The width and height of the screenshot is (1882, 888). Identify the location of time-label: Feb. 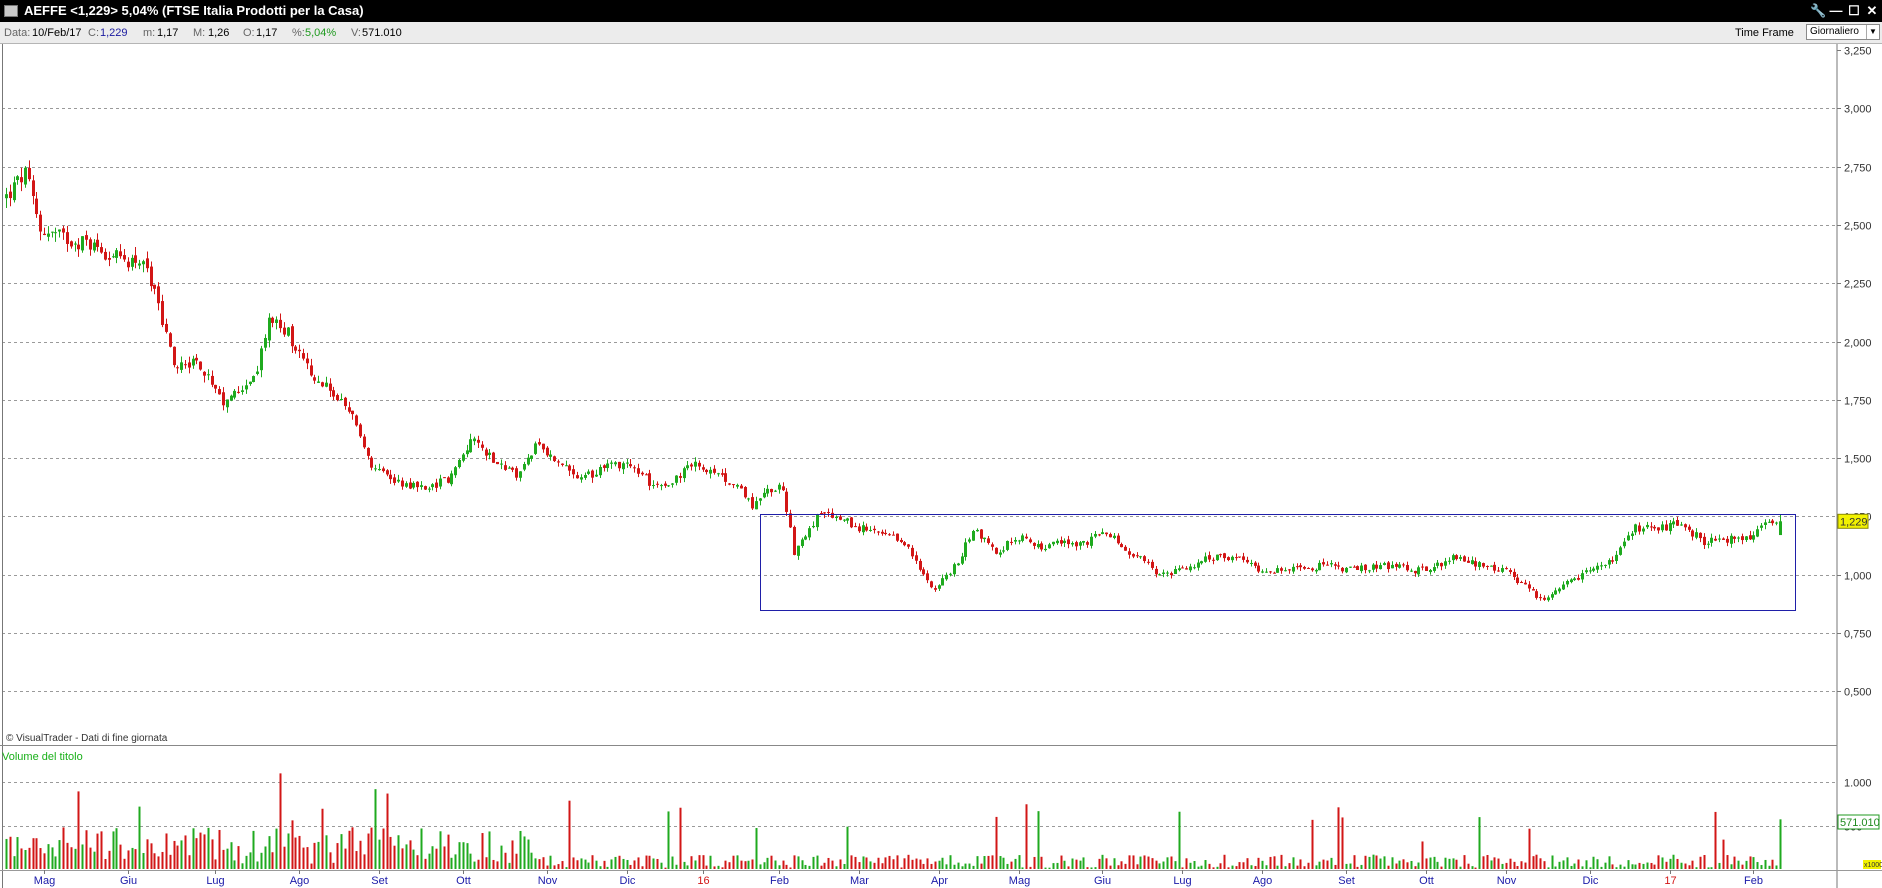
(779, 881).